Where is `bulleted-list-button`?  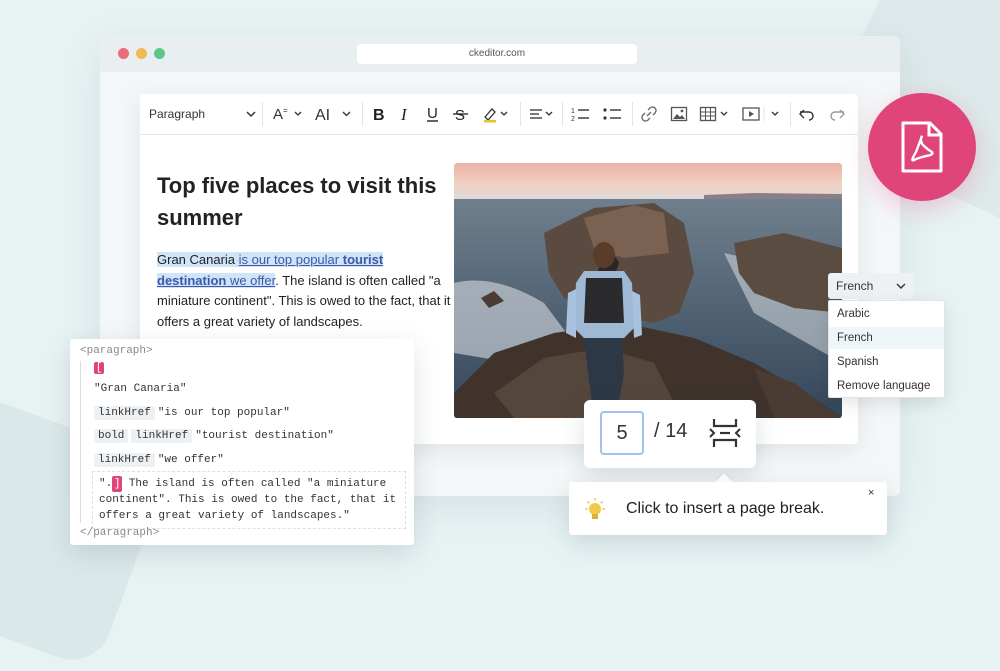
bulleted-list-button is located at coordinates (612, 114).